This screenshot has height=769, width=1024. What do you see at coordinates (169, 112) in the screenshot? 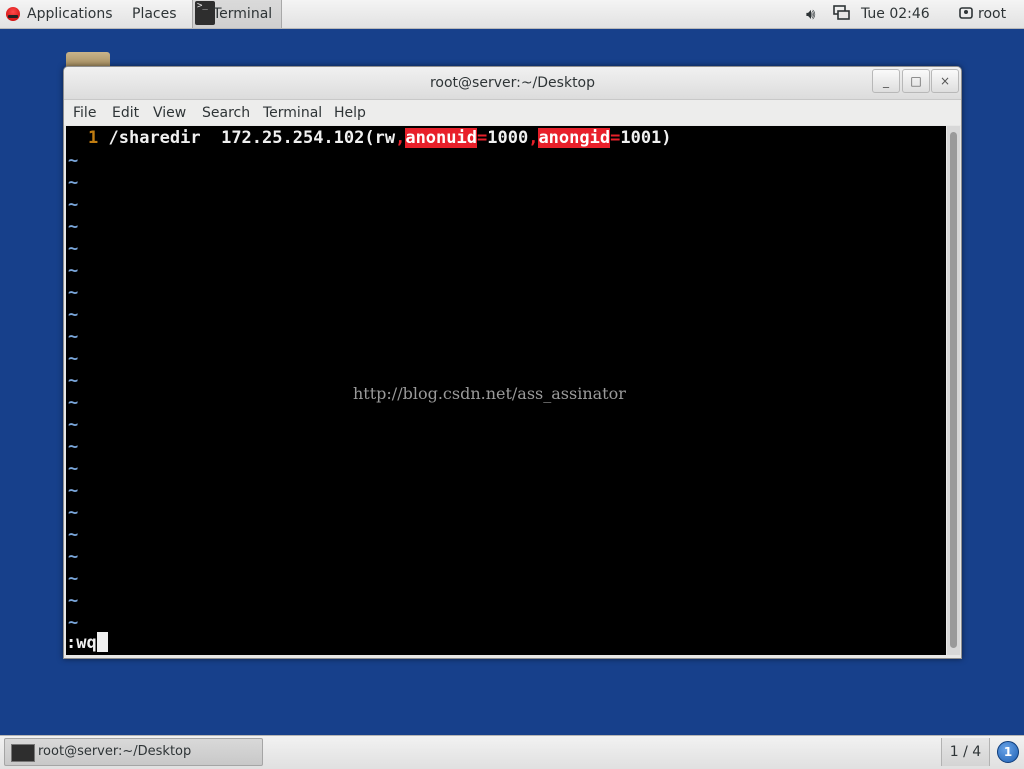
I see `menu-view: View` at bounding box center [169, 112].